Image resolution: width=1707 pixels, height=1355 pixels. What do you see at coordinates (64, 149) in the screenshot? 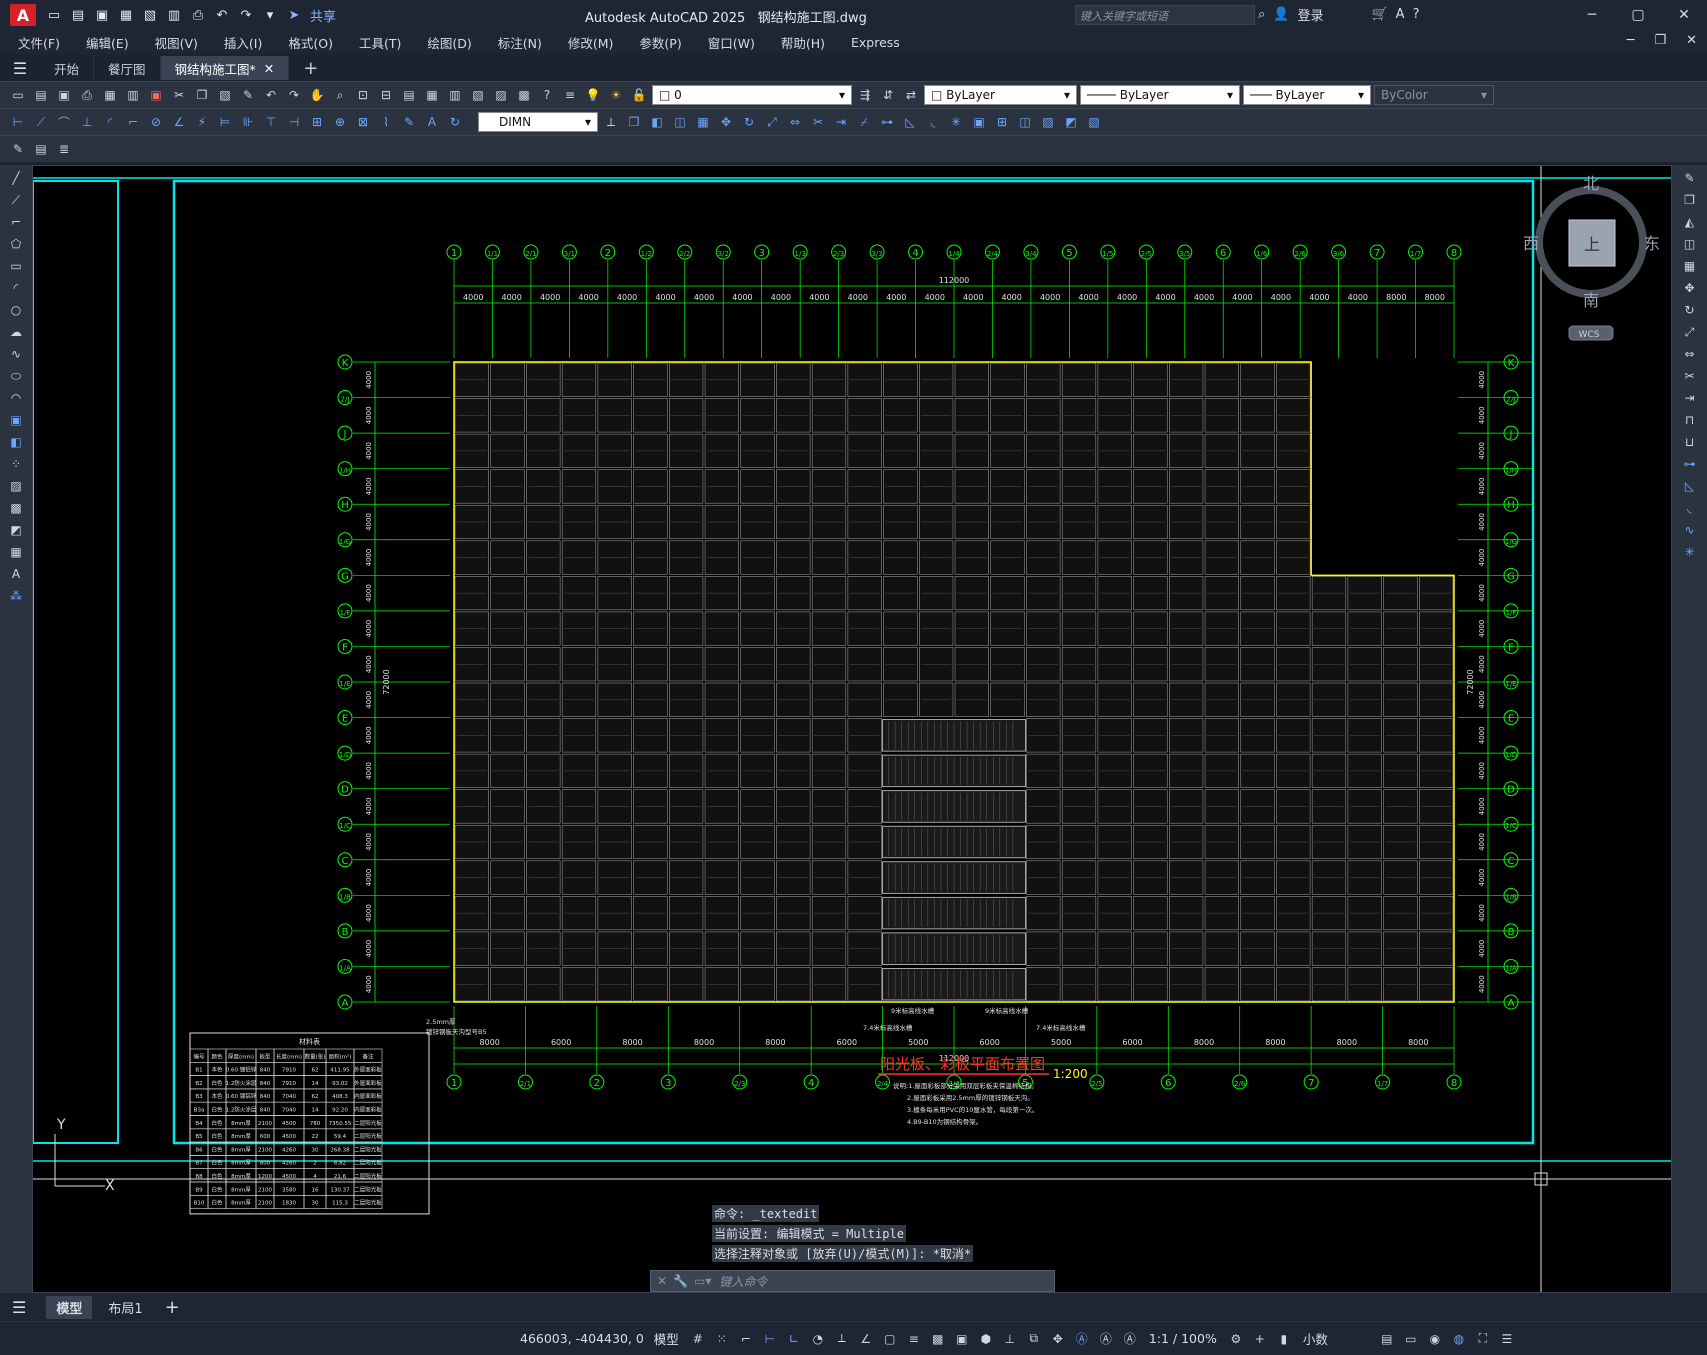
I see `layer-tool-icon: ≣` at bounding box center [64, 149].